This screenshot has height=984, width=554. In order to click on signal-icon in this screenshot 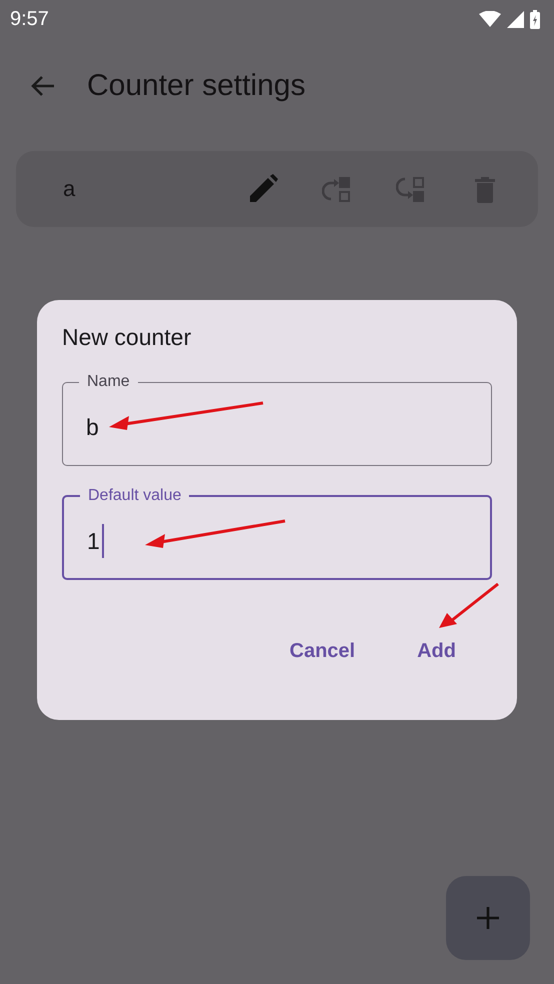, I will do `click(515, 19)`.